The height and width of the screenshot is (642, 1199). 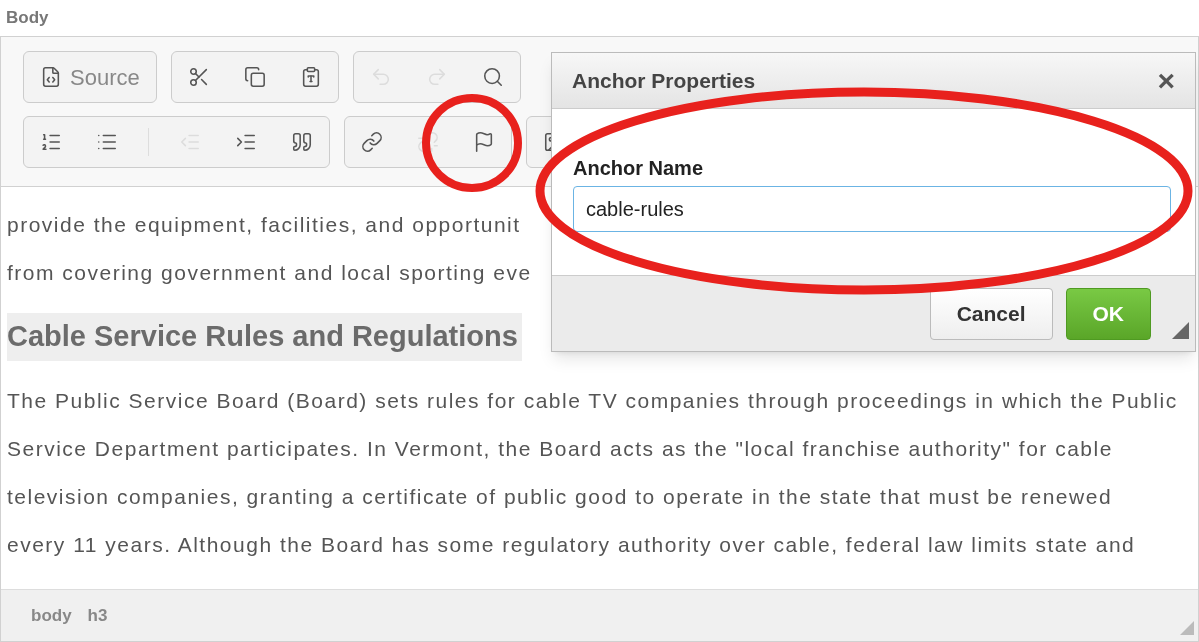 What do you see at coordinates (492, 77) in the screenshot?
I see `search-icon` at bounding box center [492, 77].